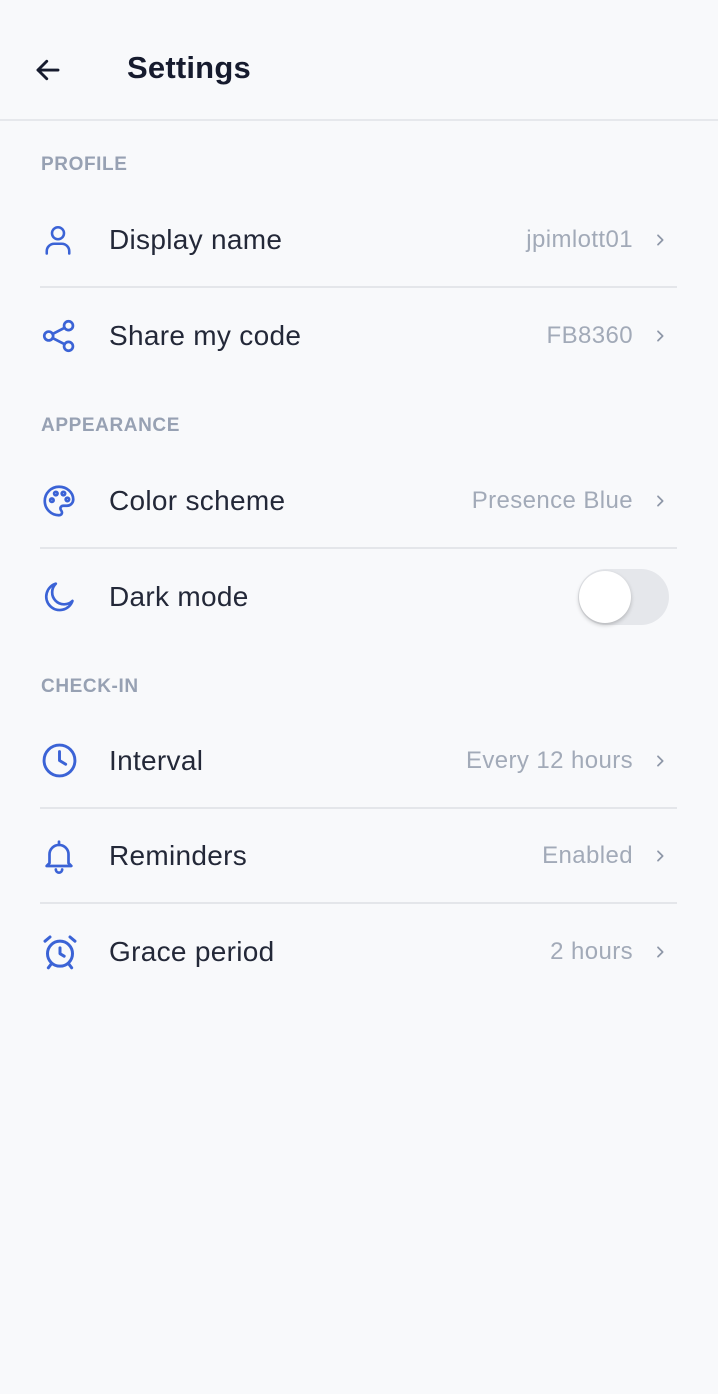 Image resolution: width=718 pixels, height=1394 pixels. I want to click on moon-icon, so click(60, 597).